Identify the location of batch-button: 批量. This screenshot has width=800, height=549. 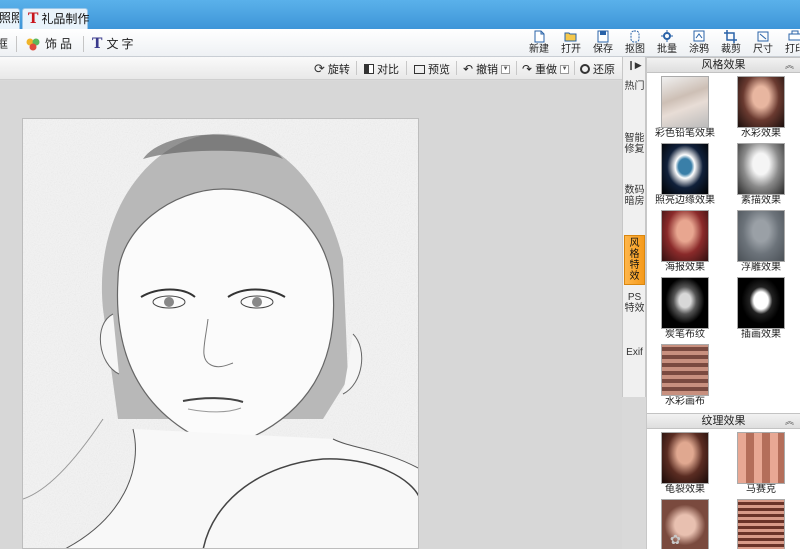
(667, 43).